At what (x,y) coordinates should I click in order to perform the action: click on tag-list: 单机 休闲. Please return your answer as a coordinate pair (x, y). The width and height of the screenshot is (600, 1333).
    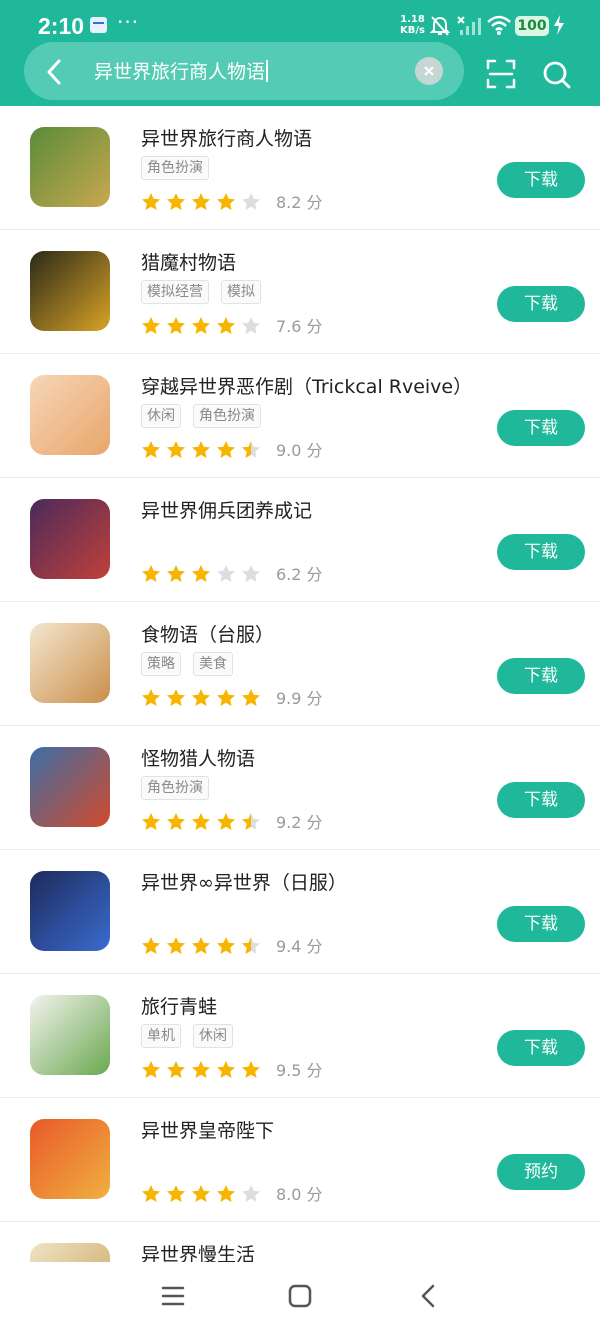
    Looking at the image, I should click on (193, 1036).